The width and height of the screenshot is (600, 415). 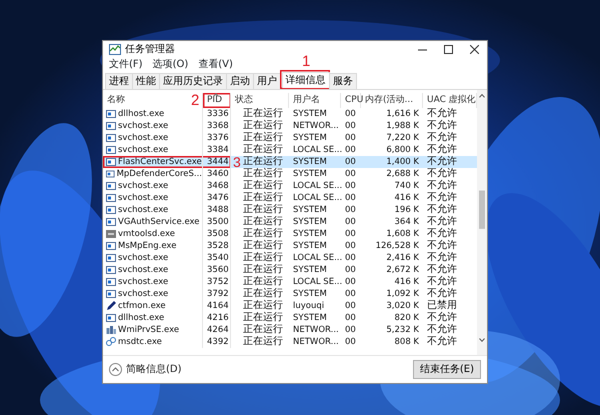 What do you see at coordinates (193, 81) in the screenshot?
I see `tab: 应用历史记录` at bounding box center [193, 81].